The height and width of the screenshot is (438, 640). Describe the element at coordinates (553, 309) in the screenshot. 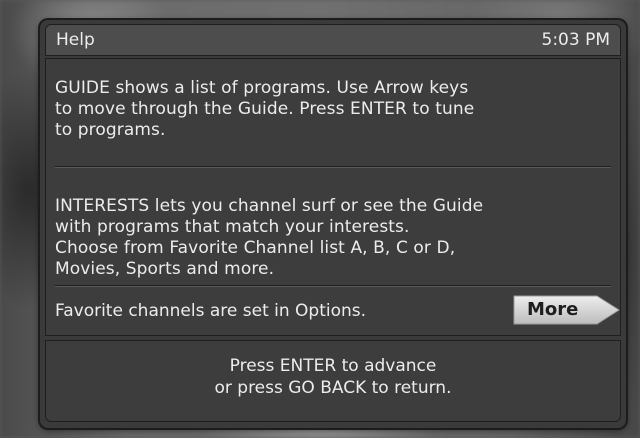

I see `more-button-label: More` at that location.